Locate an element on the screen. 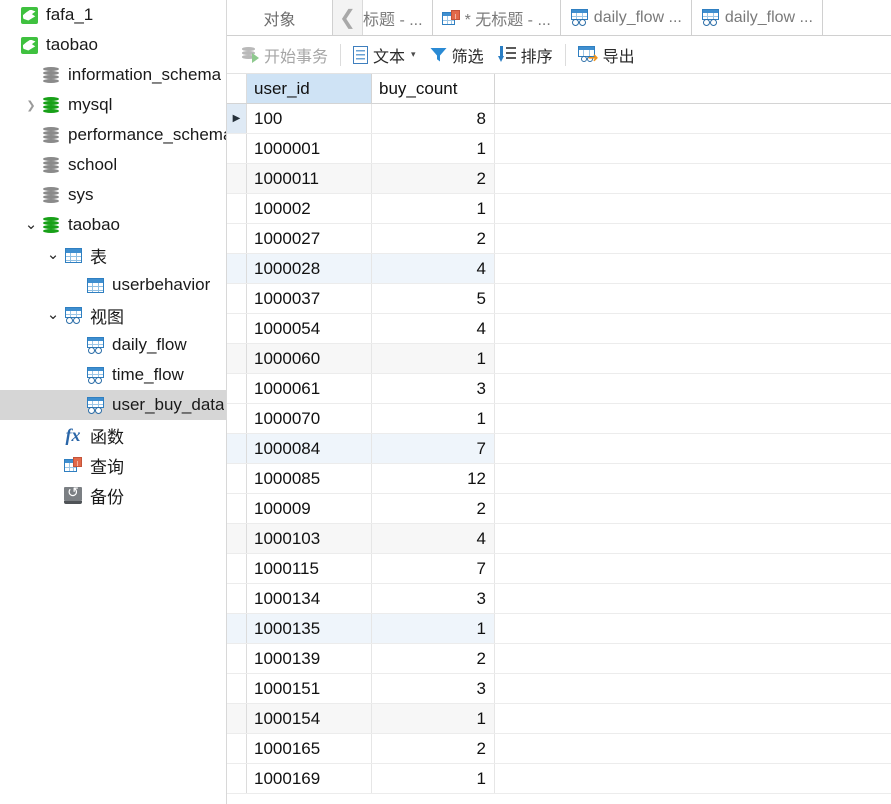 Image resolution: width=891 pixels, height=804 pixels. tree-item-performance_schema: performance_schema is located at coordinates (113, 135).